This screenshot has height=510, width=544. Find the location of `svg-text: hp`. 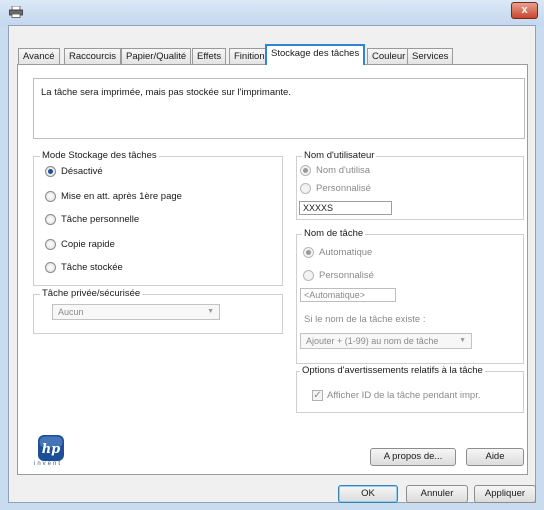

svg-text: hp is located at coordinates (51, 449).